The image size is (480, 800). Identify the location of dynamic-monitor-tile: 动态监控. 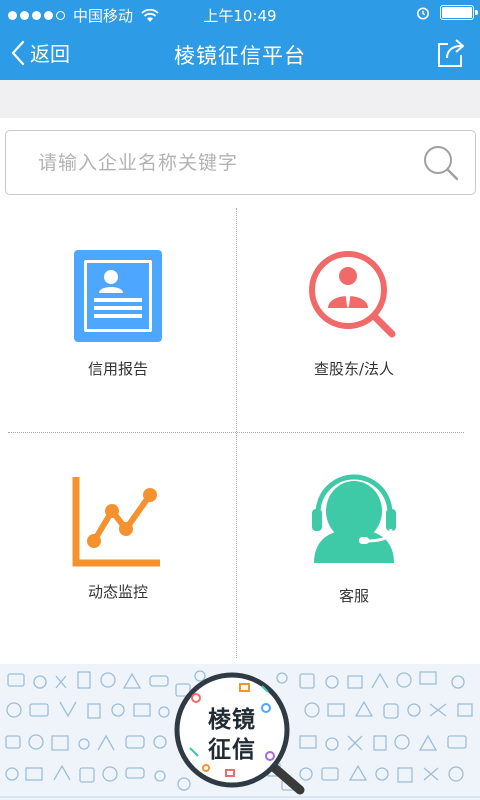
(118, 545).